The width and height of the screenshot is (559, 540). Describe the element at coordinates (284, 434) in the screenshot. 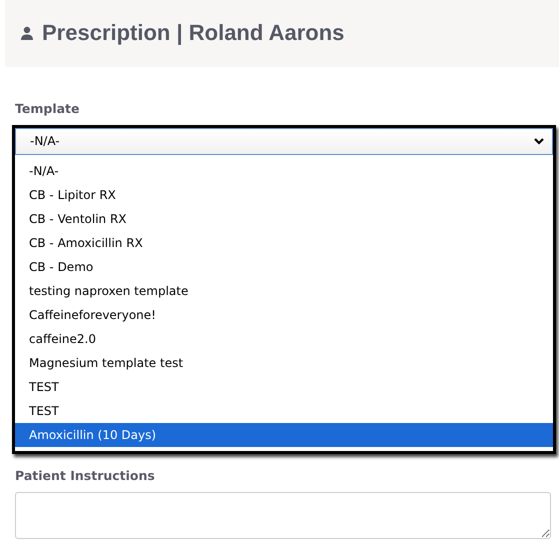

I see `dropdown-option: Amoxicillin (10 Days)` at that location.